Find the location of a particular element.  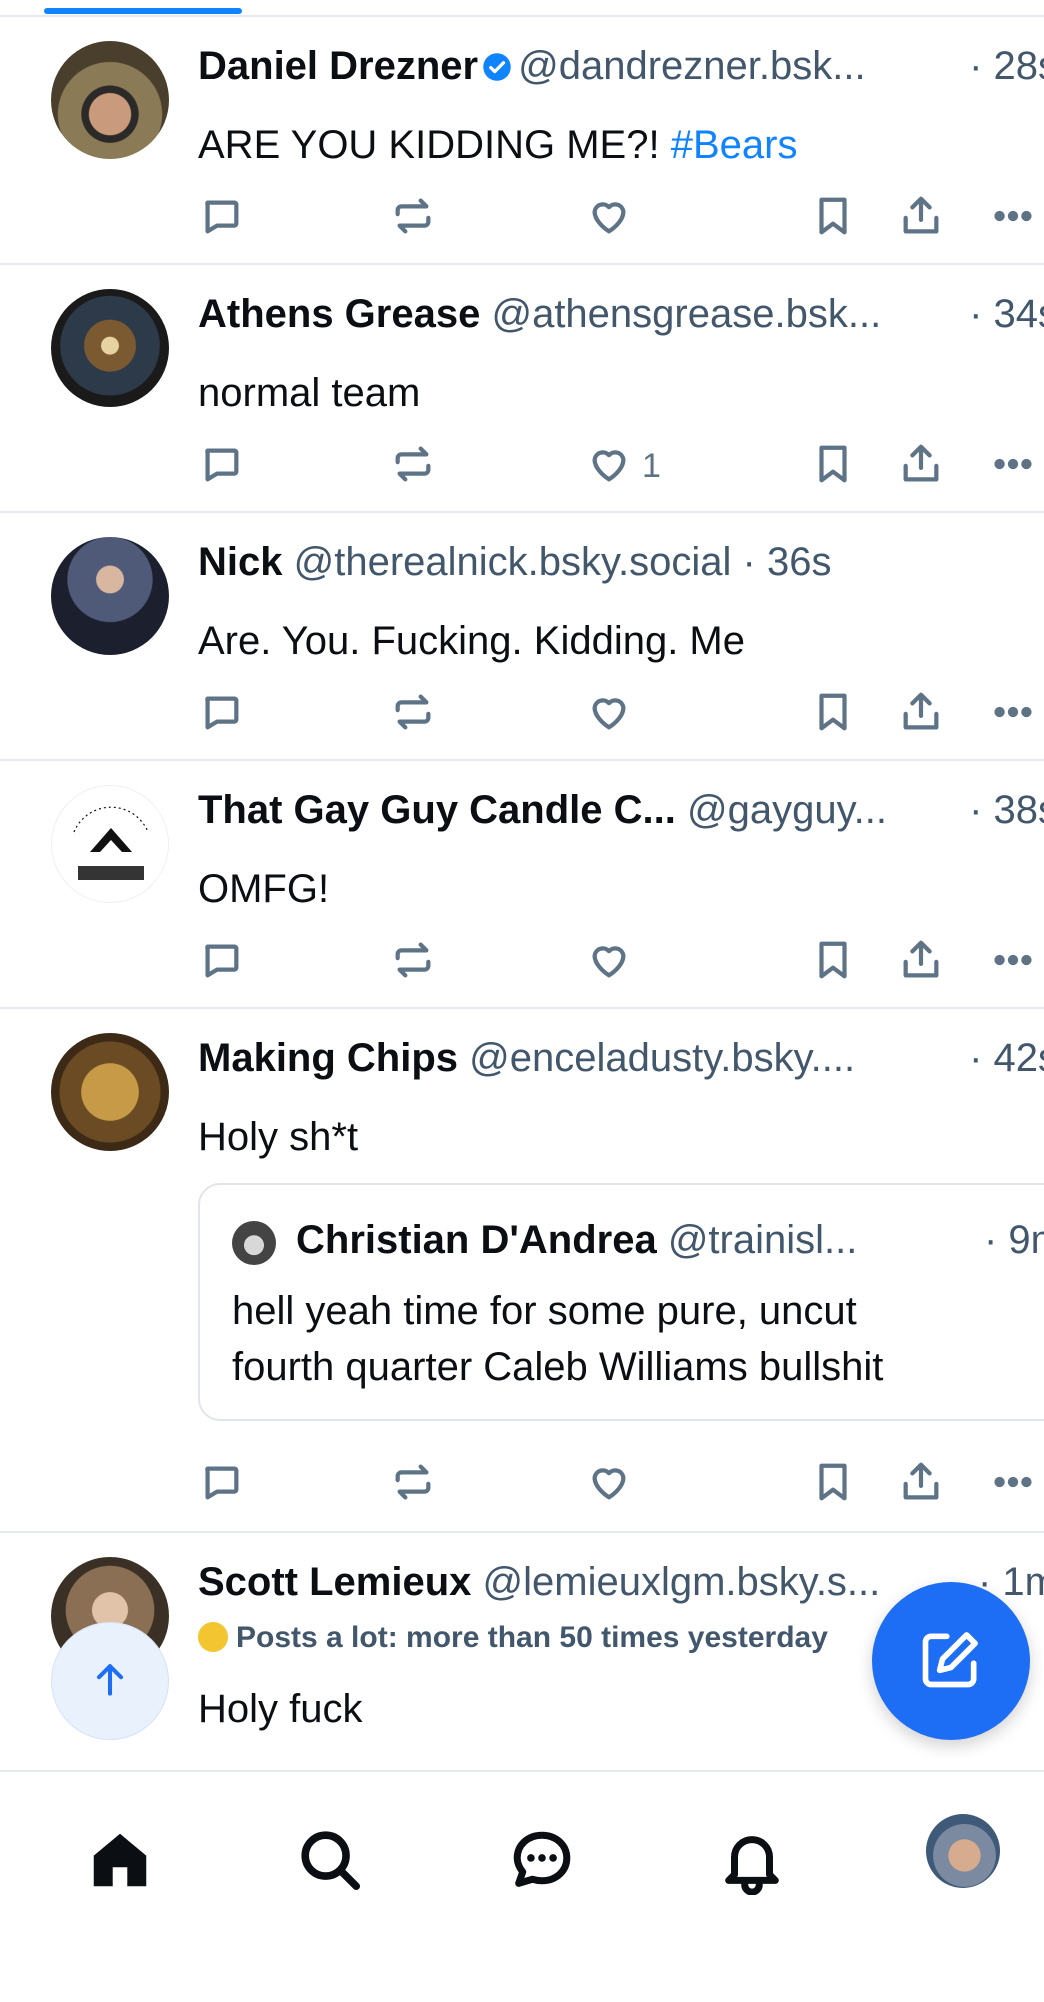

nav-chat is located at coordinates (542, 1862).